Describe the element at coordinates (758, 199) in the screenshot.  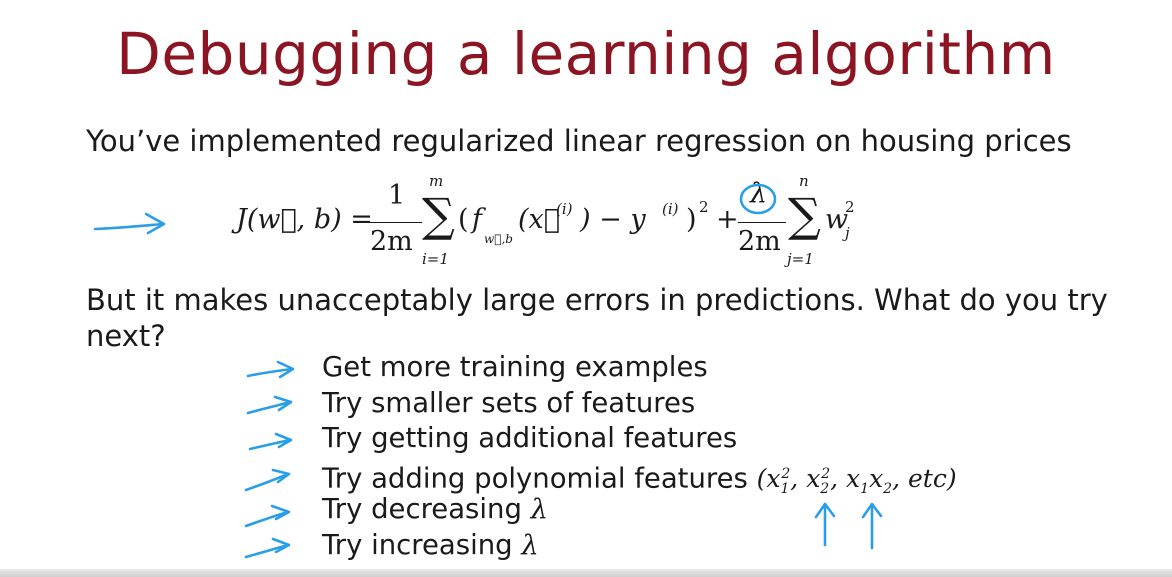
I see `lambda-circle-icon` at that location.